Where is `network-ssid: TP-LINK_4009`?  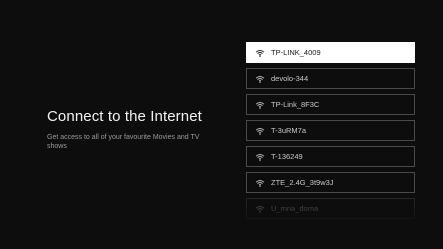
network-ssid: TP-LINK_4009 is located at coordinates (296, 52).